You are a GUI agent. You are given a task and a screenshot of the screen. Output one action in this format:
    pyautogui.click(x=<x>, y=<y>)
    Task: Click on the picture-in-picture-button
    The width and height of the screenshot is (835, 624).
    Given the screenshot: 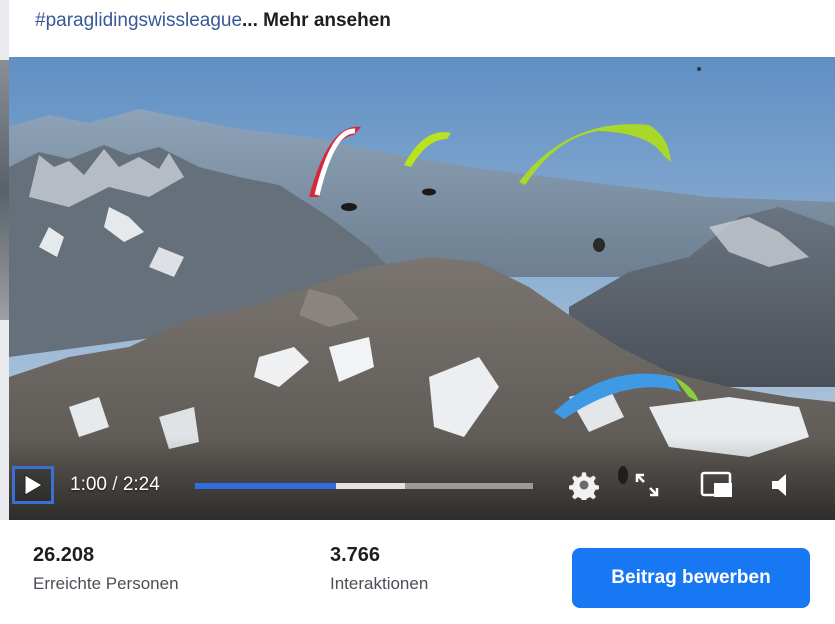 What is the action you would take?
    pyautogui.click(x=717, y=485)
    